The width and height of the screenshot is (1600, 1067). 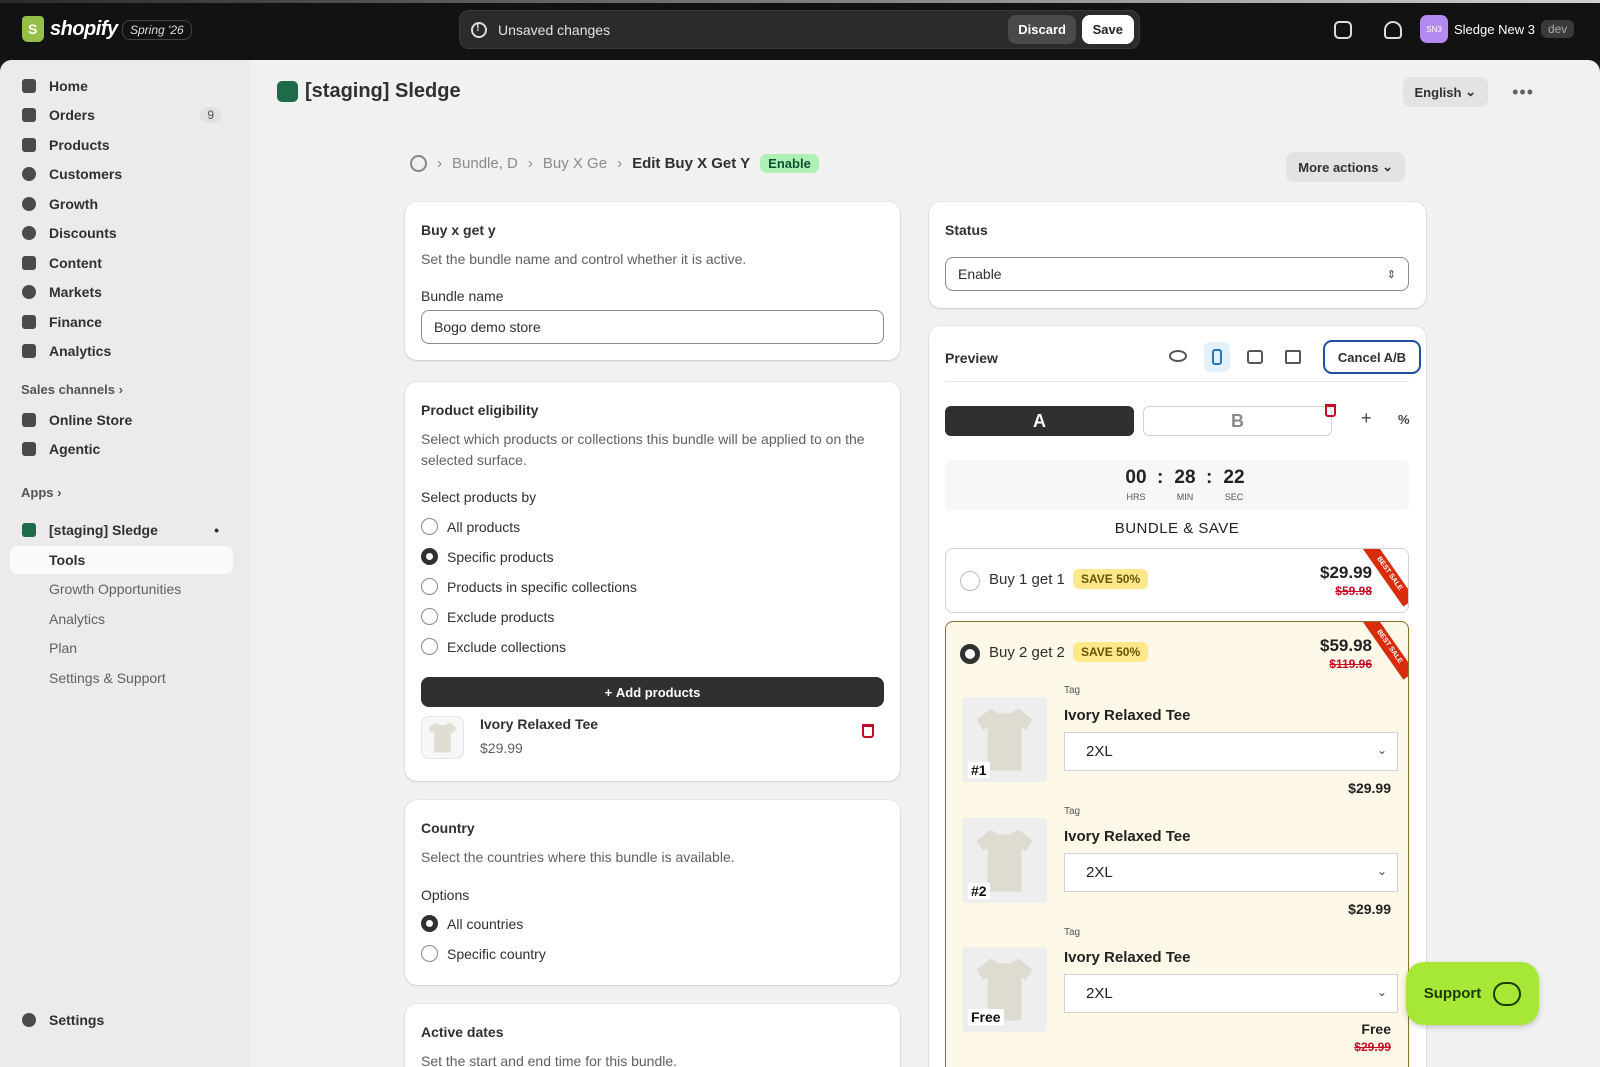 What do you see at coordinates (418, 163) in the screenshot?
I see `settings-icon` at bounding box center [418, 163].